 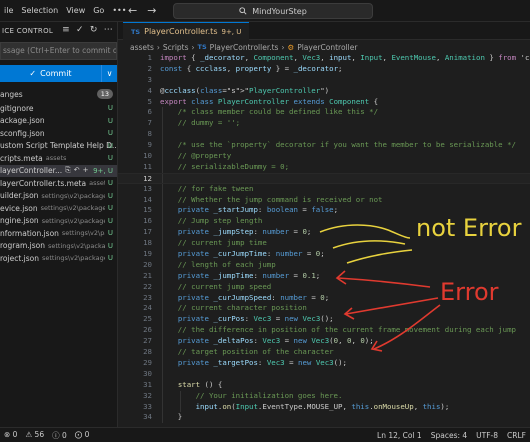 I want to click on line-number: 24, so click(x=147, y=308).